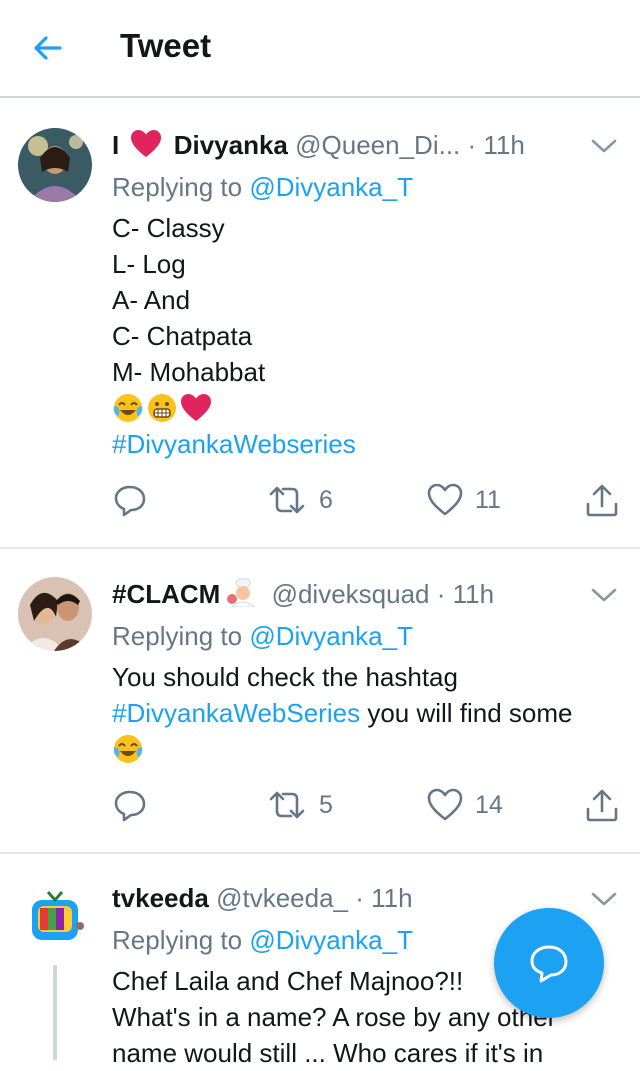 Image resolution: width=640 pixels, height=1071 pixels. Describe the element at coordinates (55, 1012) in the screenshot. I see `thread-line` at that location.